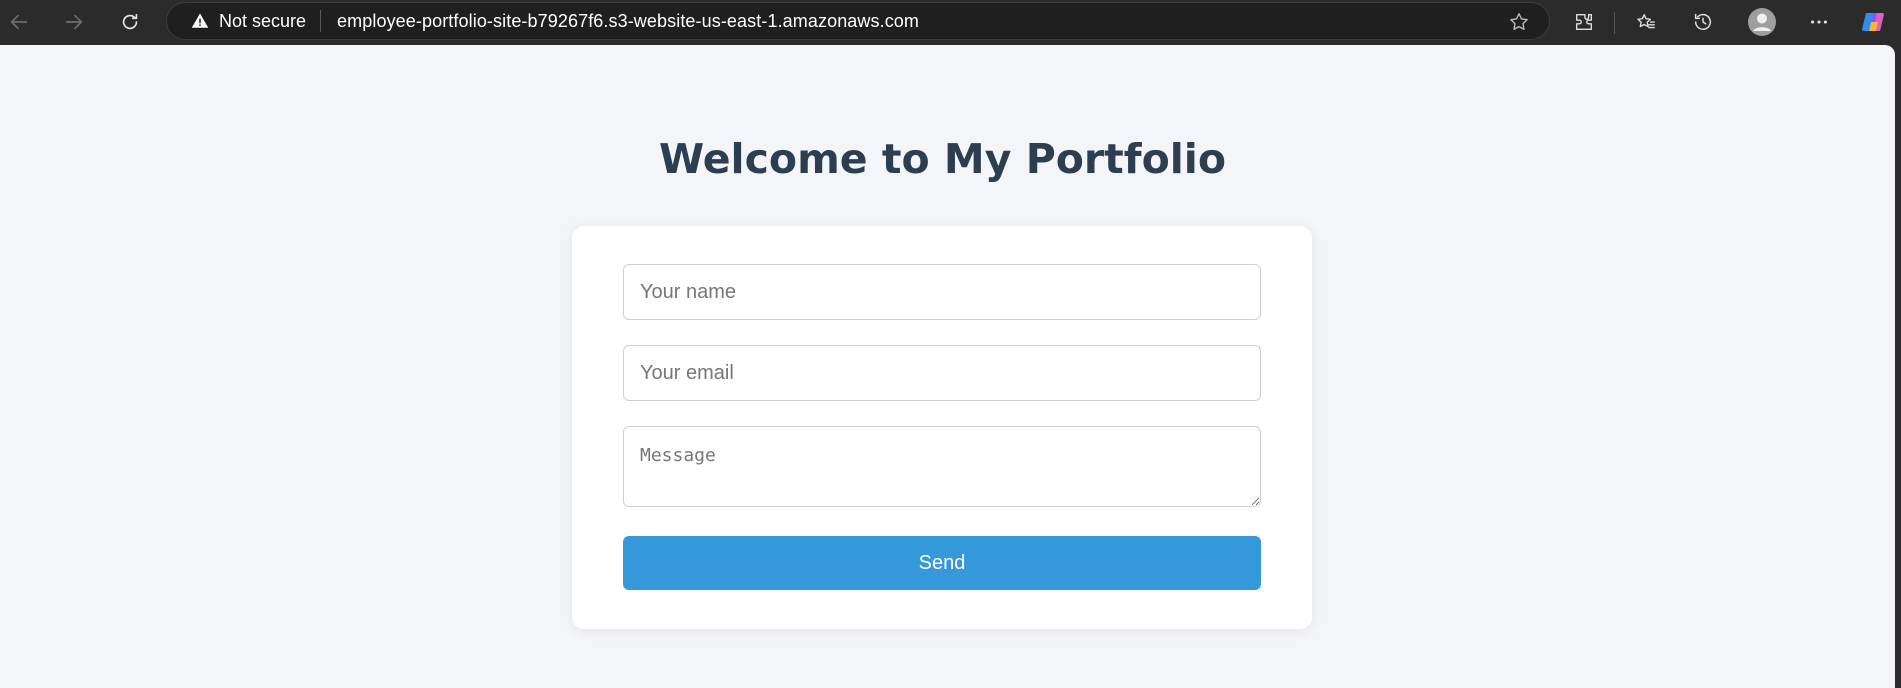 The width and height of the screenshot is (1901, 688). I want to click on favorites-icon, so click(1646, 21).